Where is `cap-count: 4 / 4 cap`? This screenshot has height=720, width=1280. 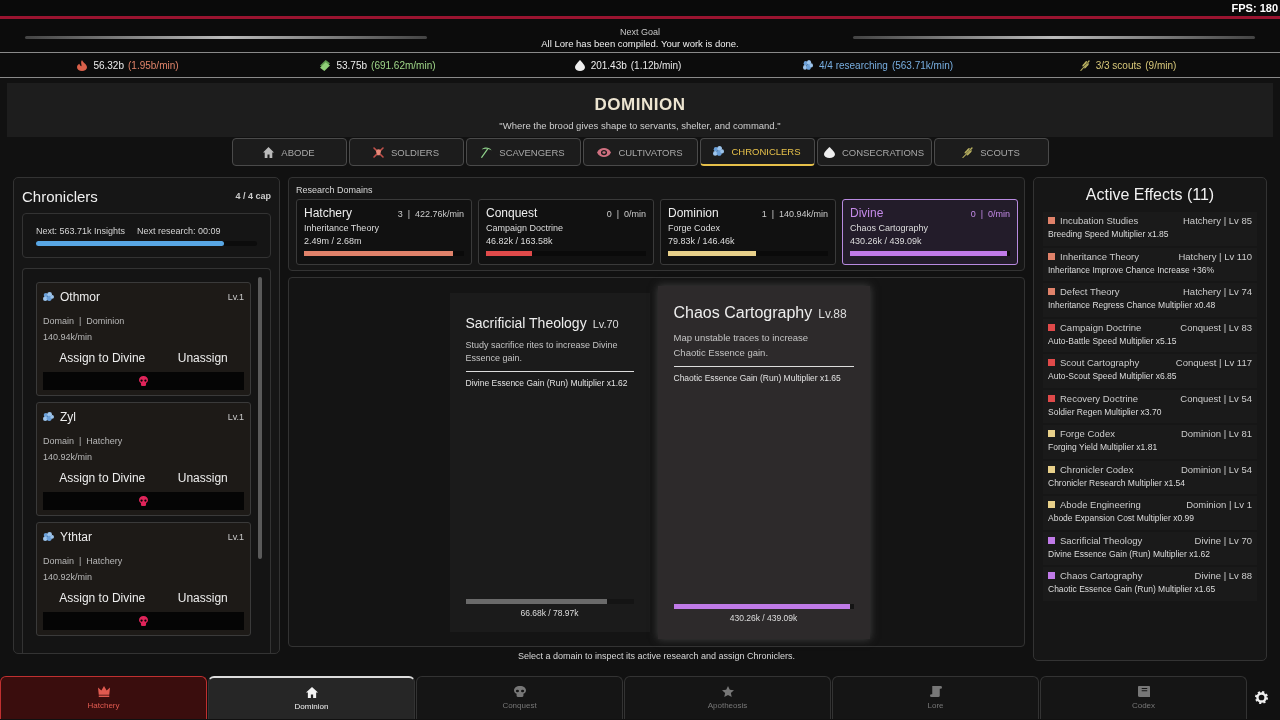
cap-count: 4 / 4 cap is located at coordinates (253, 196).